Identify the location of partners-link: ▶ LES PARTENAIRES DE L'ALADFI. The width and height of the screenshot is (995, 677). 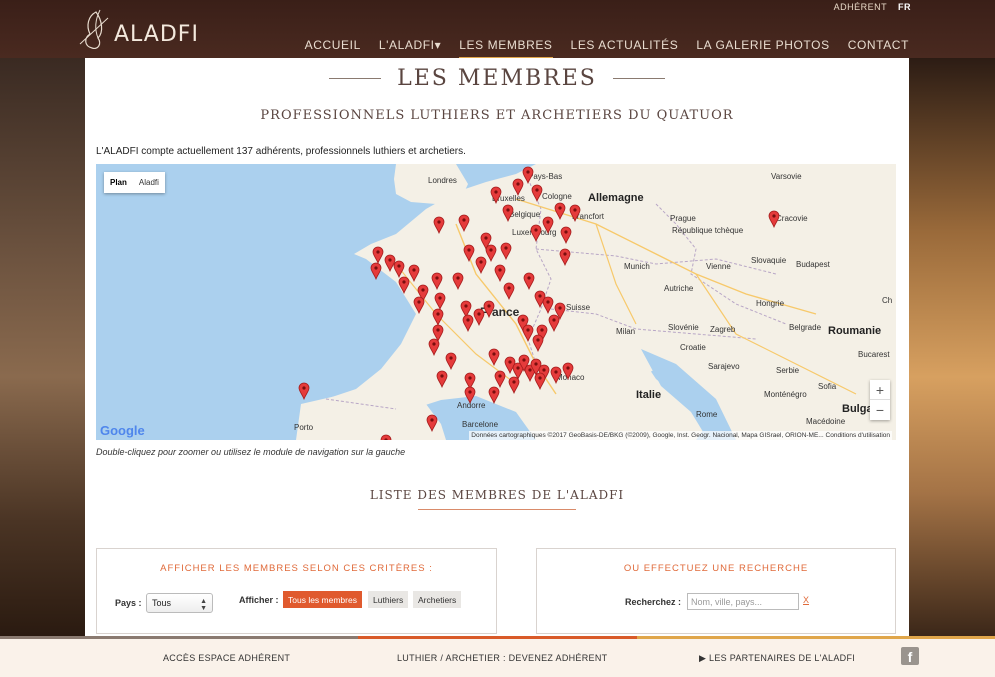
(777, 658).